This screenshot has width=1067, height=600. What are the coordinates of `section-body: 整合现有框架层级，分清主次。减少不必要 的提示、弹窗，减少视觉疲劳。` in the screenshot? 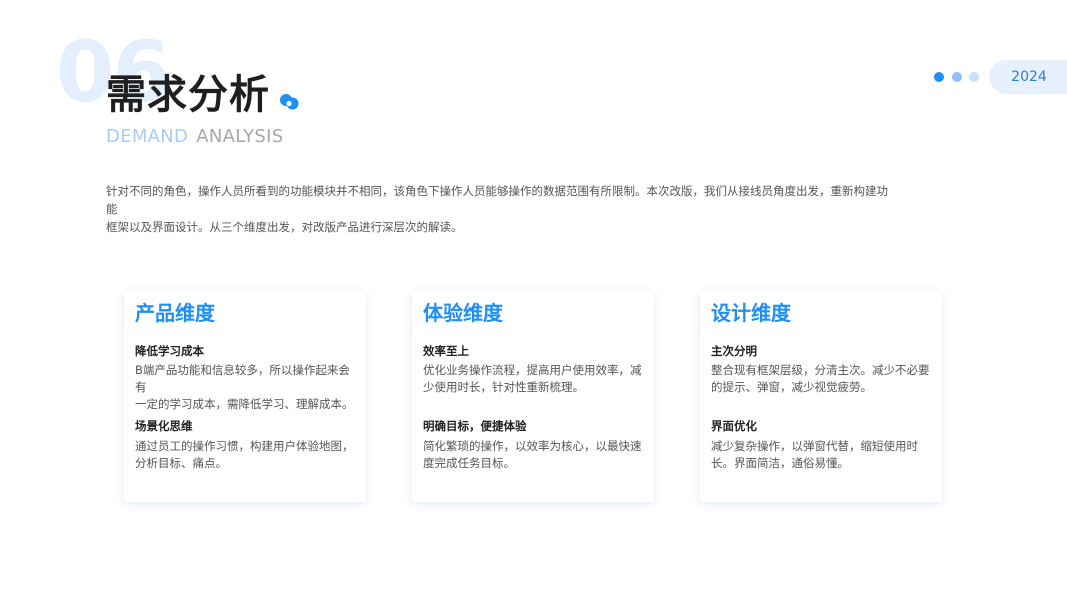 It's located at (823, 379).